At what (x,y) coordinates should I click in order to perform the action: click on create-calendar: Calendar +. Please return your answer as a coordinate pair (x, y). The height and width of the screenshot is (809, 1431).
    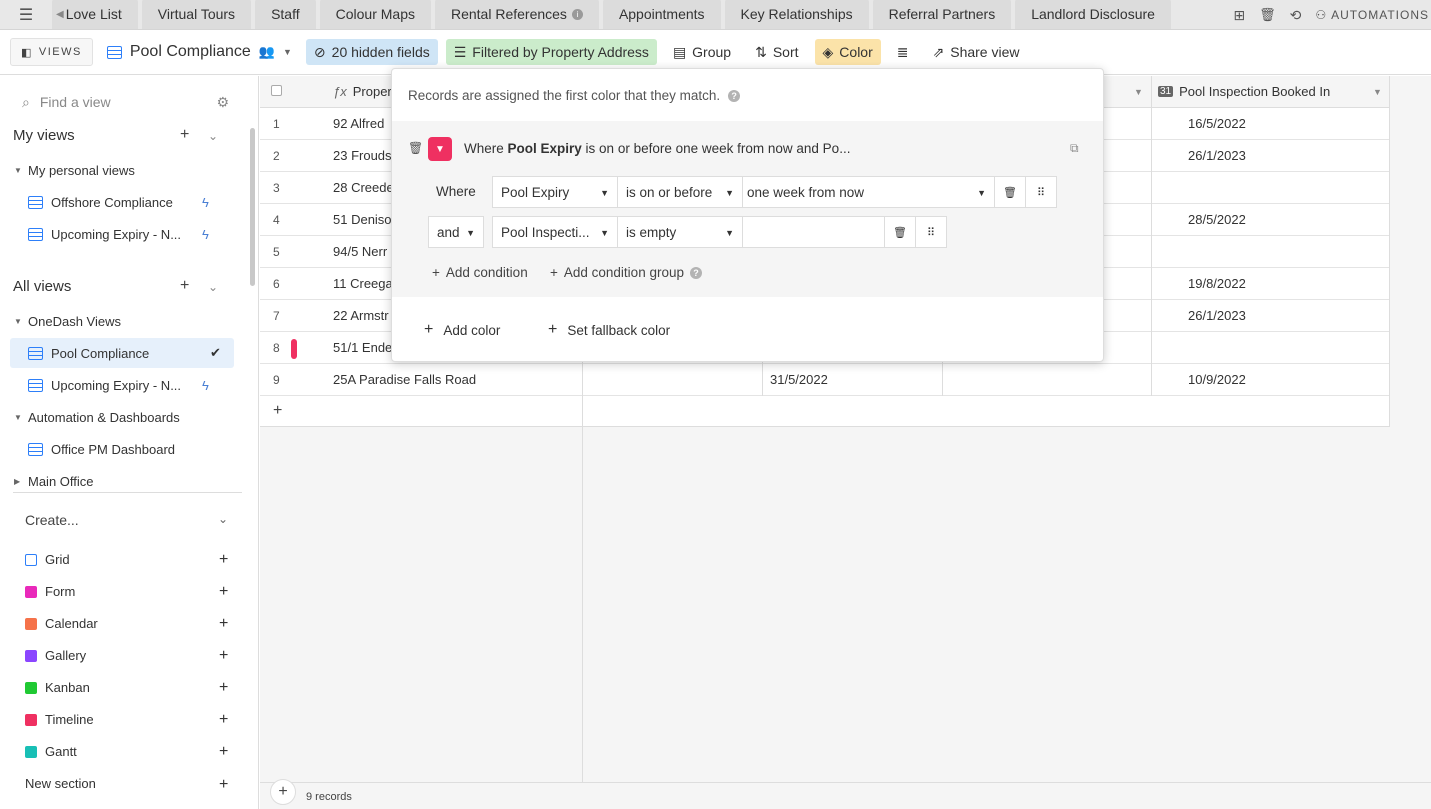
    Looking at the image, I should click on (130, 623).